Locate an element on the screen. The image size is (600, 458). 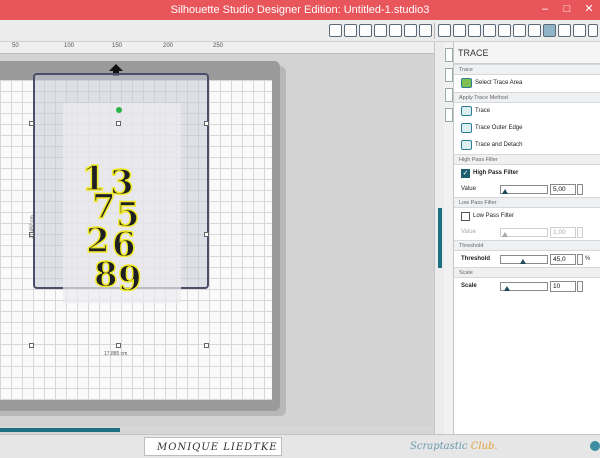
ruler-mark: 100 is located at coordinates (69, 46).